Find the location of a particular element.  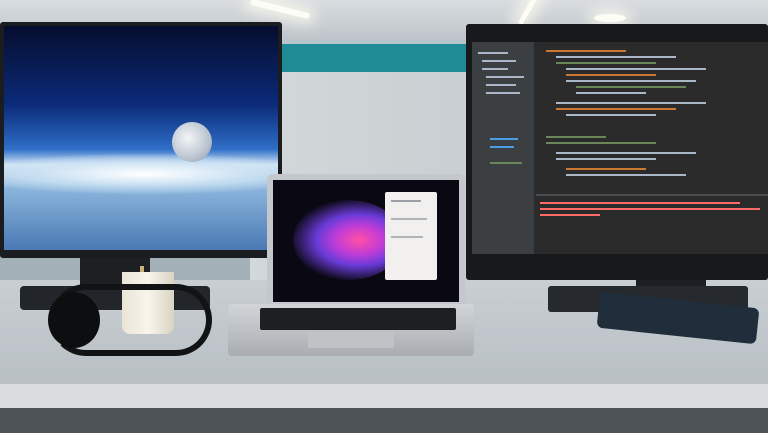

moon is located at coordinates (192, 142).